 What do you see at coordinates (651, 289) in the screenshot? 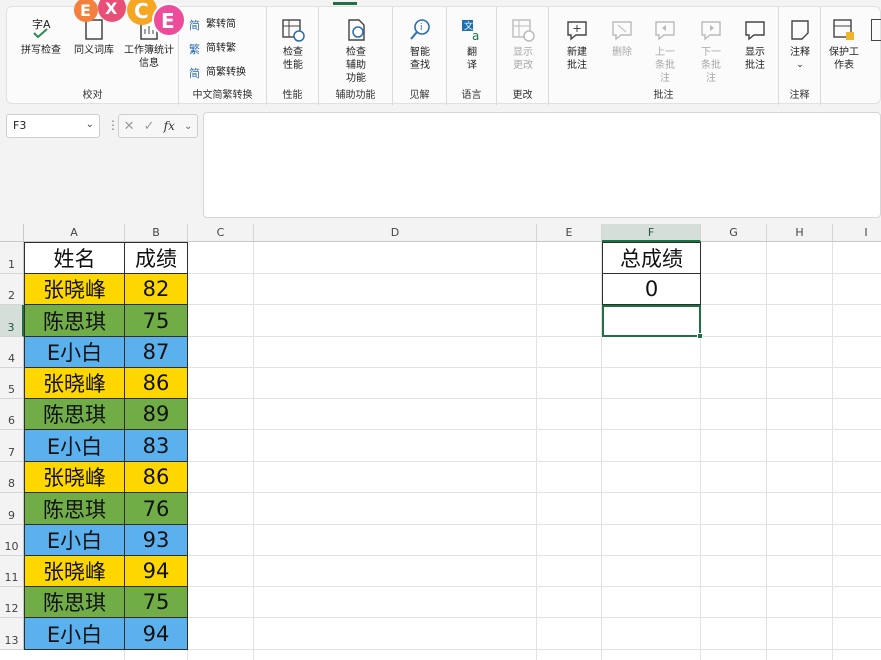
I see `total-value-cell: 0` at bounding box center [651, 289].